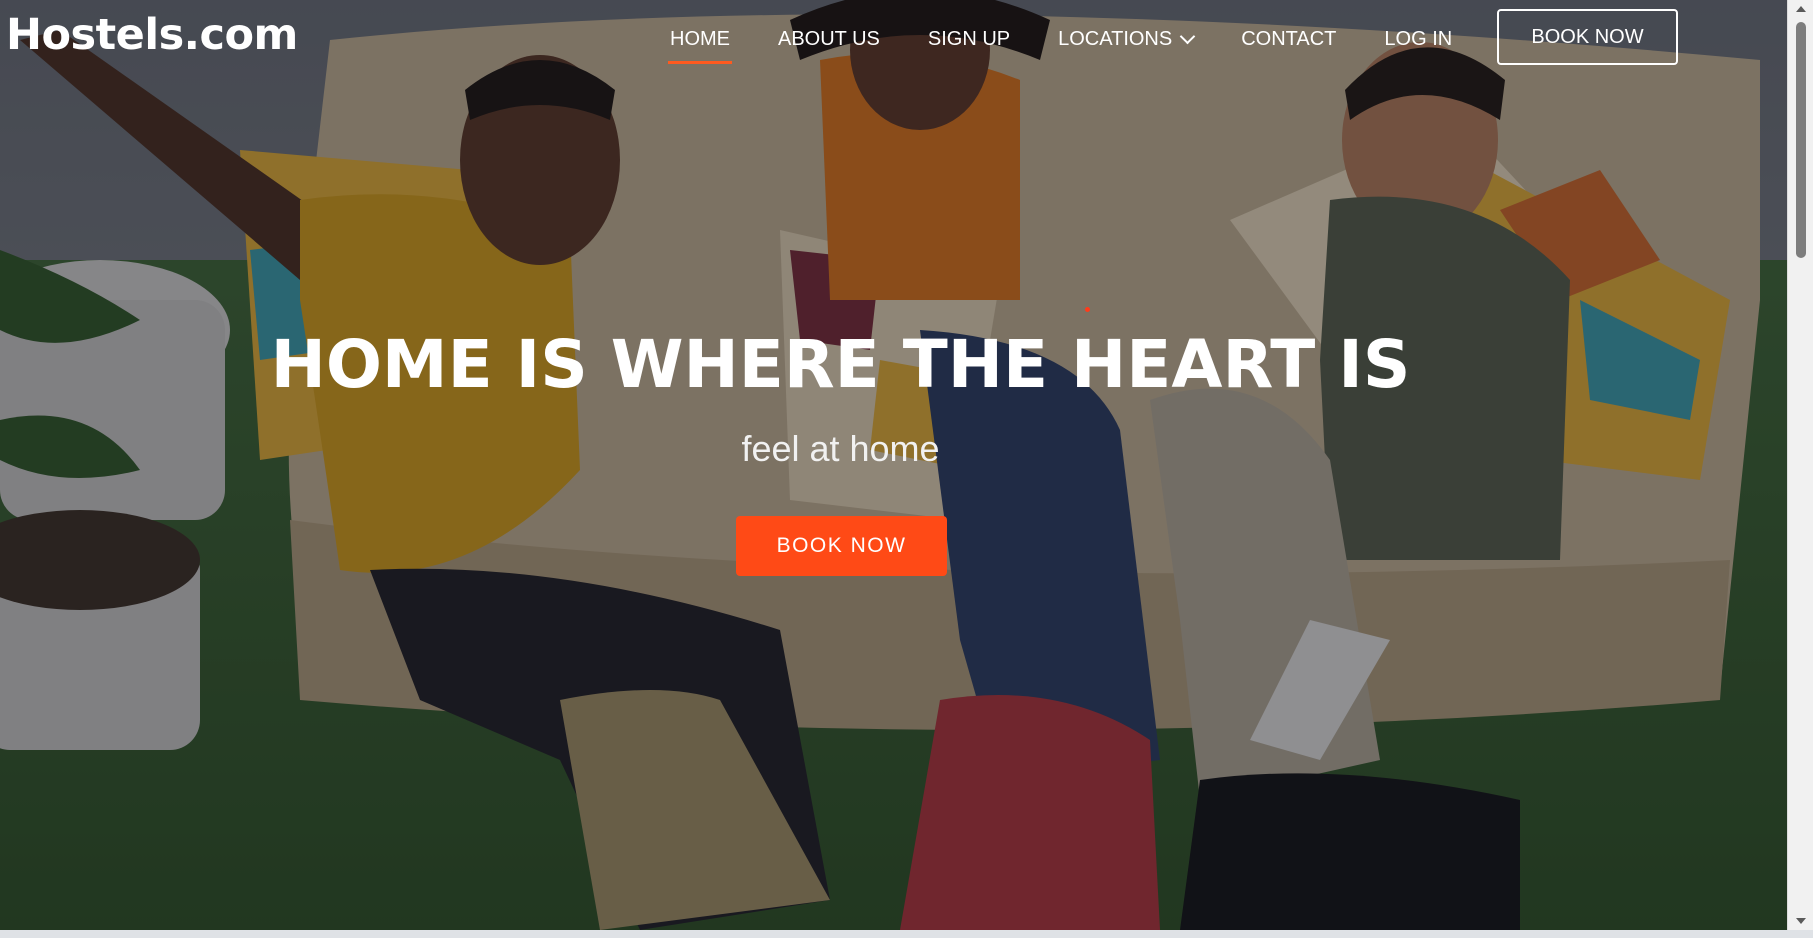 The width and height of the screenshot is (1813, 938). I want to click on nav-link-locations-label: LOCATIONS, so click(1115, 38).